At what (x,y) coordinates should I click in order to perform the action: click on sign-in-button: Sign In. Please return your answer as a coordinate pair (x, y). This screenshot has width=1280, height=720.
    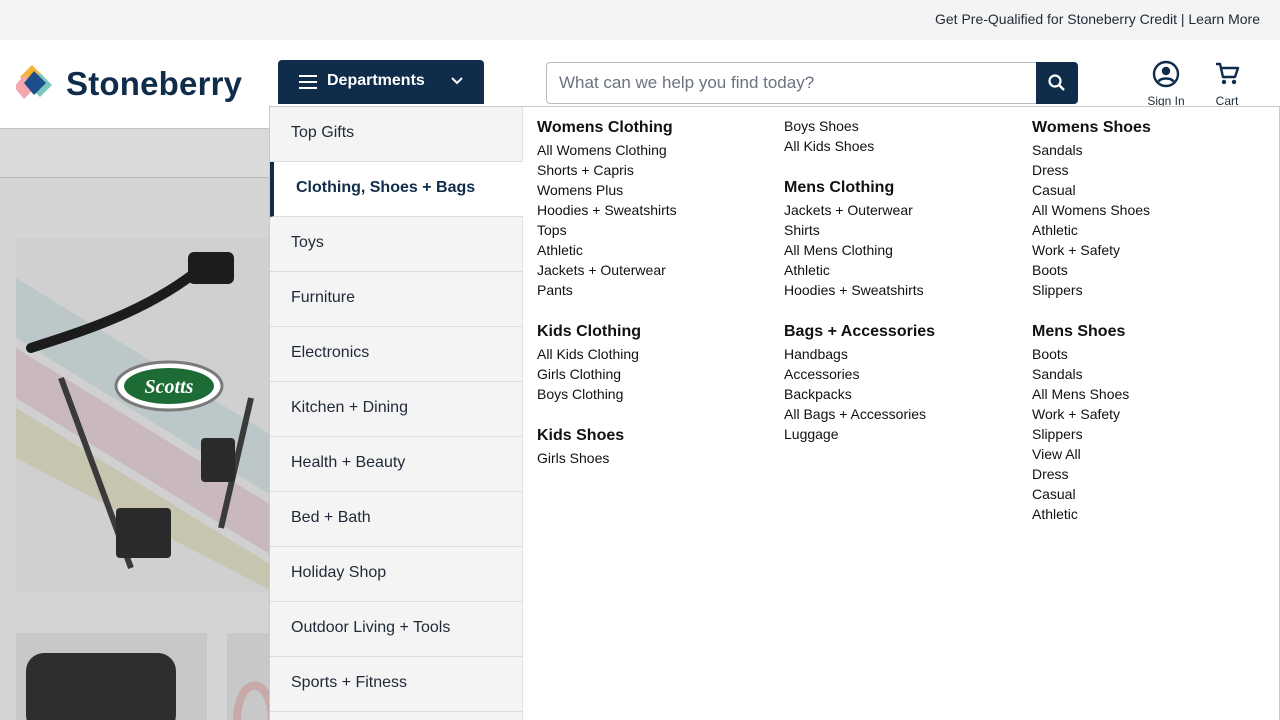
    Looking at the image, I should click on (1166, 85).